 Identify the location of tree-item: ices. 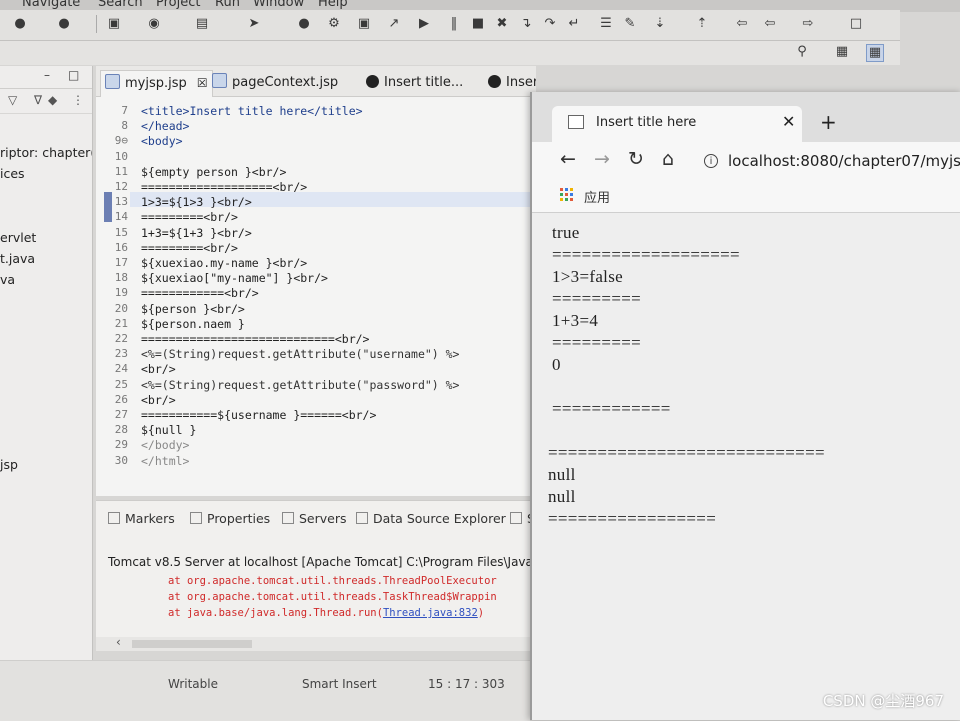
(12, 173).